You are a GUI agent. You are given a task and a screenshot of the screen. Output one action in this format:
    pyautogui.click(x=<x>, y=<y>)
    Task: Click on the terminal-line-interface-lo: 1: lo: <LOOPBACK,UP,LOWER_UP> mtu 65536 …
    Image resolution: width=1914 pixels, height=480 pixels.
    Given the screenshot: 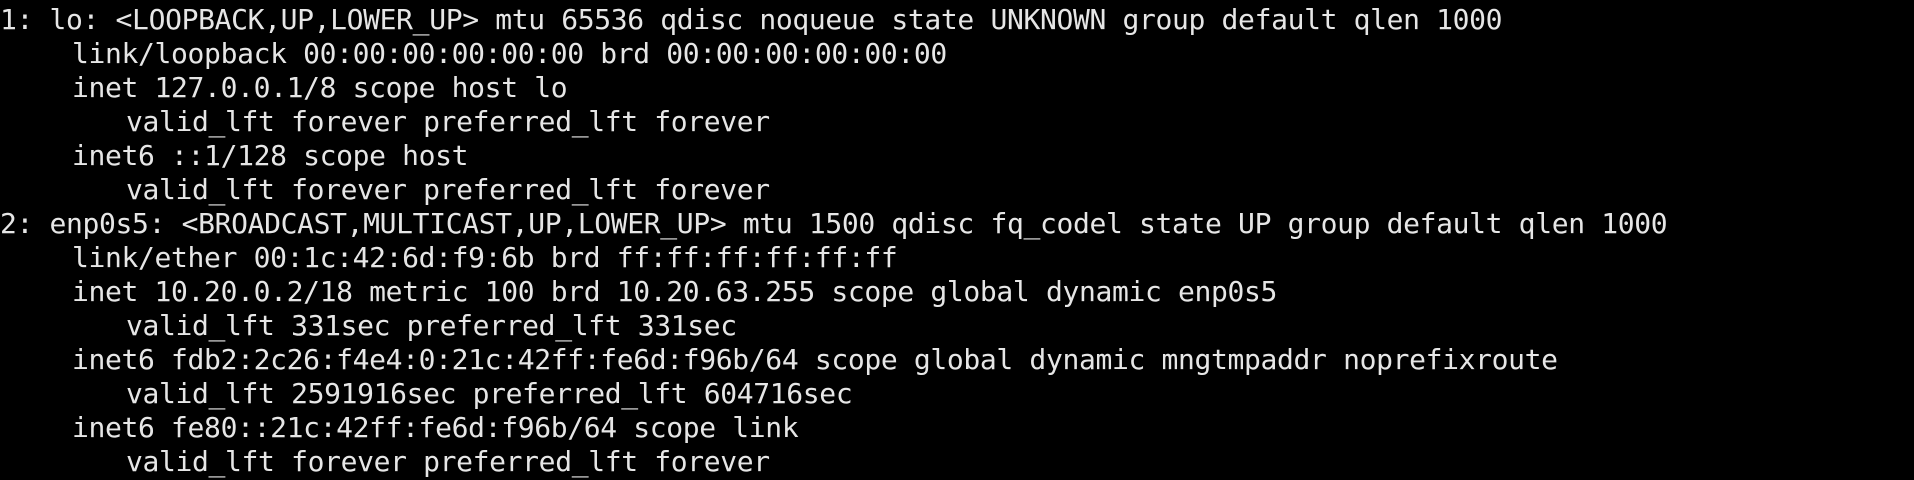 What is the action you would take?
    pyautogui.click(x=751, y=19)
    